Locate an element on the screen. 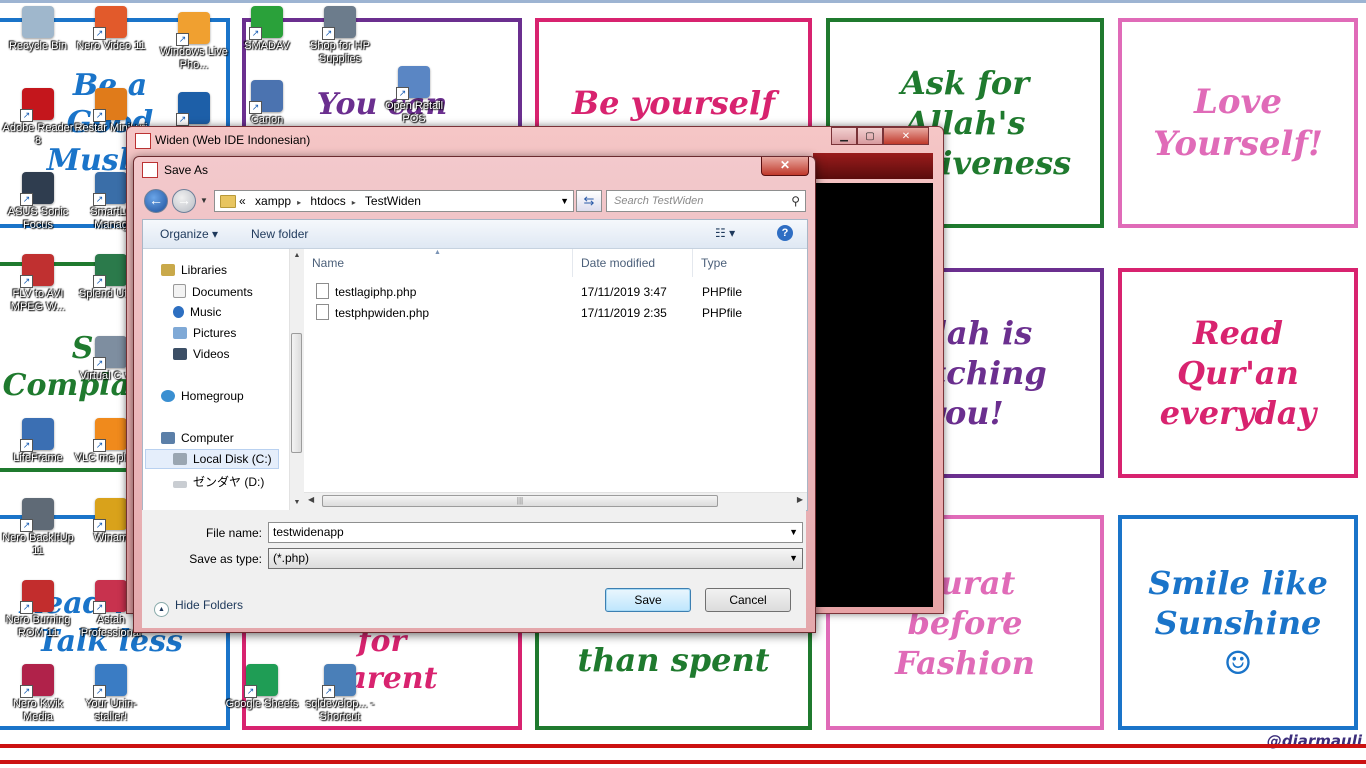  scroll-right-icon: ▶ is located at coordinates (800, 499).